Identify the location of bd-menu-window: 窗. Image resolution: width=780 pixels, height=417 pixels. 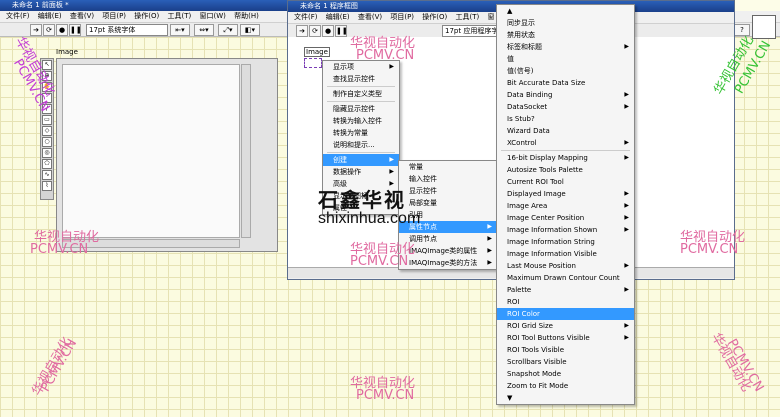
(490, 17).